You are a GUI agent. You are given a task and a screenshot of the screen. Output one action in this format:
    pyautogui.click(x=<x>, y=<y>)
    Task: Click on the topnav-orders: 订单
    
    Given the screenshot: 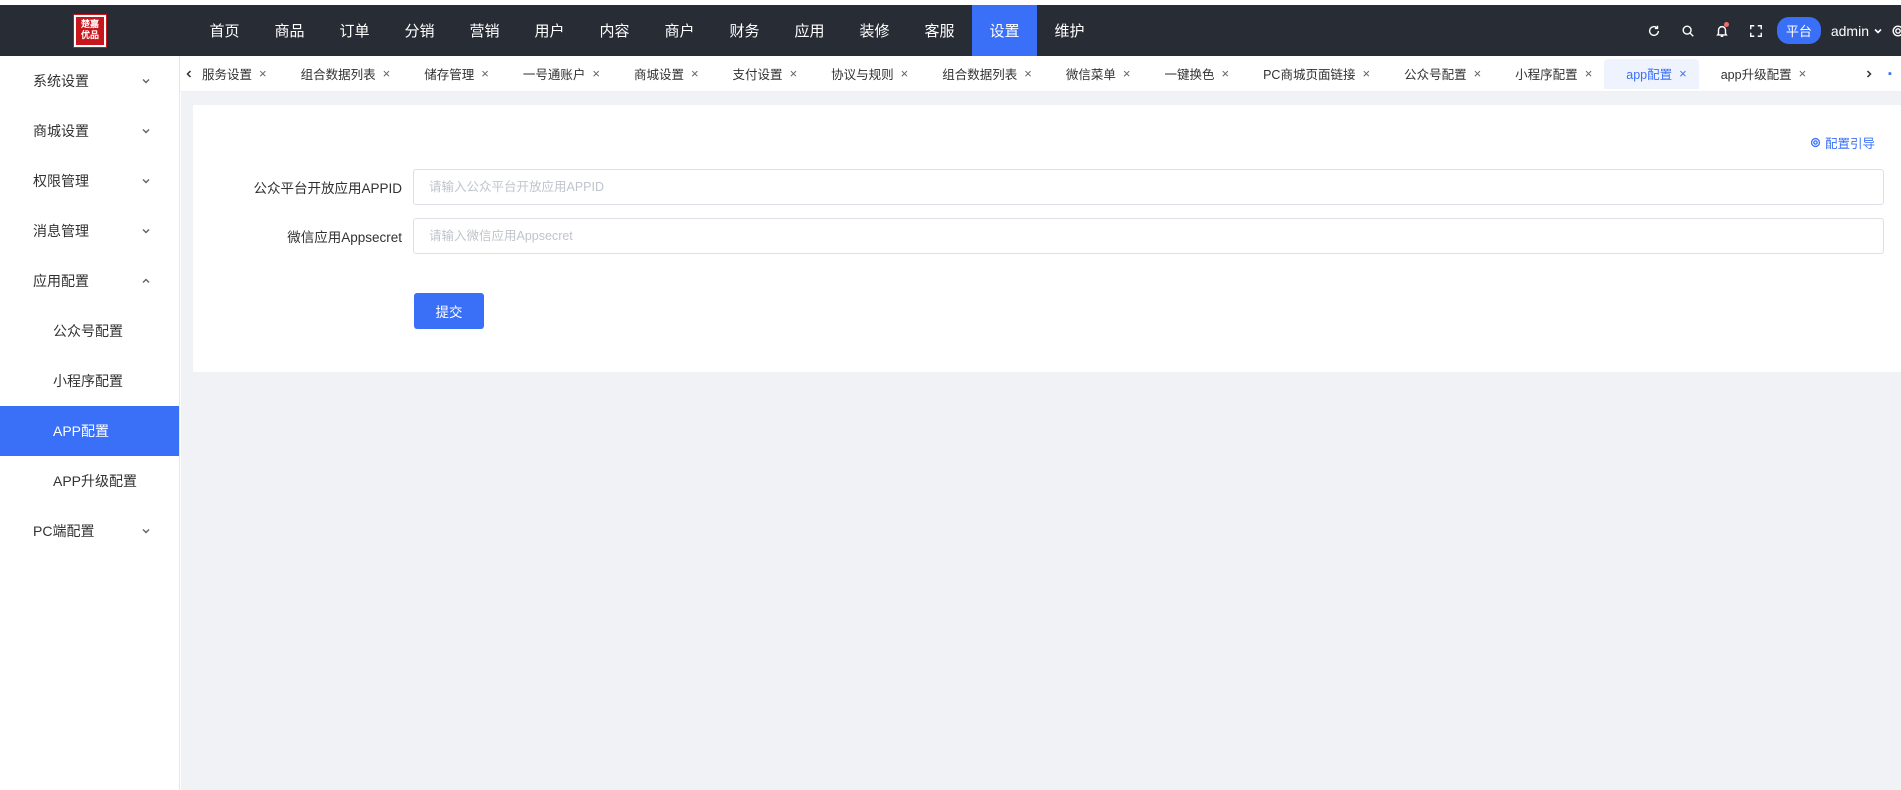 What is the action you would take?
    pyautogui.click(x=354, y=30)
    